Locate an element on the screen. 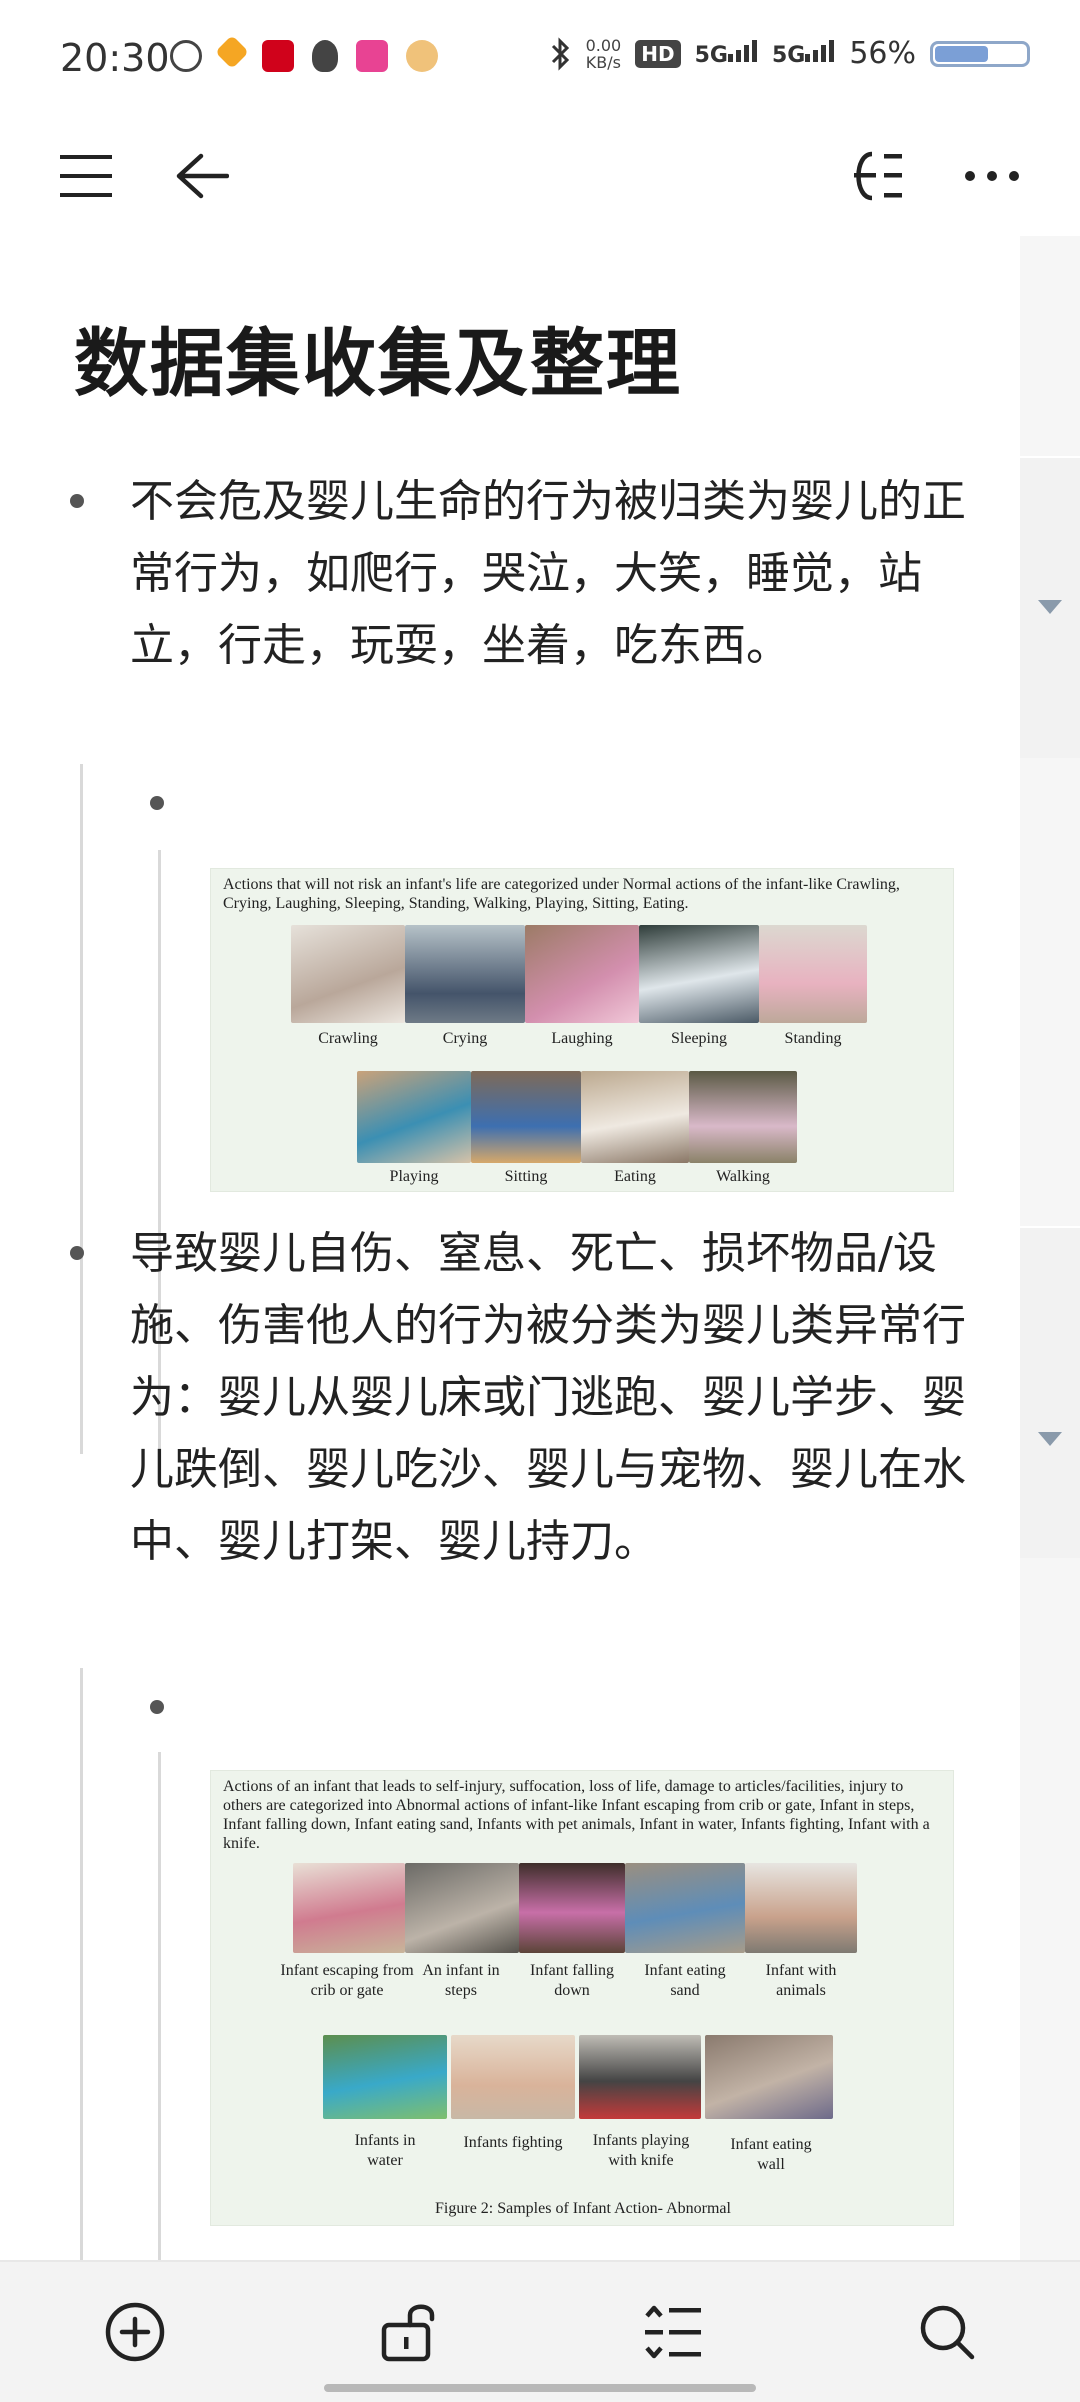 This screenshot has width=1080, height=2402. penguin-icon is located at coordinates (325, 56).